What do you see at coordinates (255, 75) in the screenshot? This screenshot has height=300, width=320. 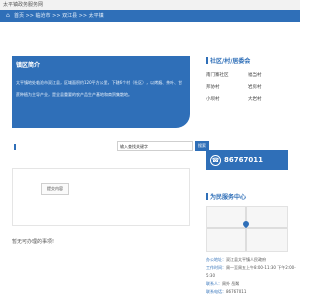 I see `village-item: 福当村` at bounding box center [255, 75].